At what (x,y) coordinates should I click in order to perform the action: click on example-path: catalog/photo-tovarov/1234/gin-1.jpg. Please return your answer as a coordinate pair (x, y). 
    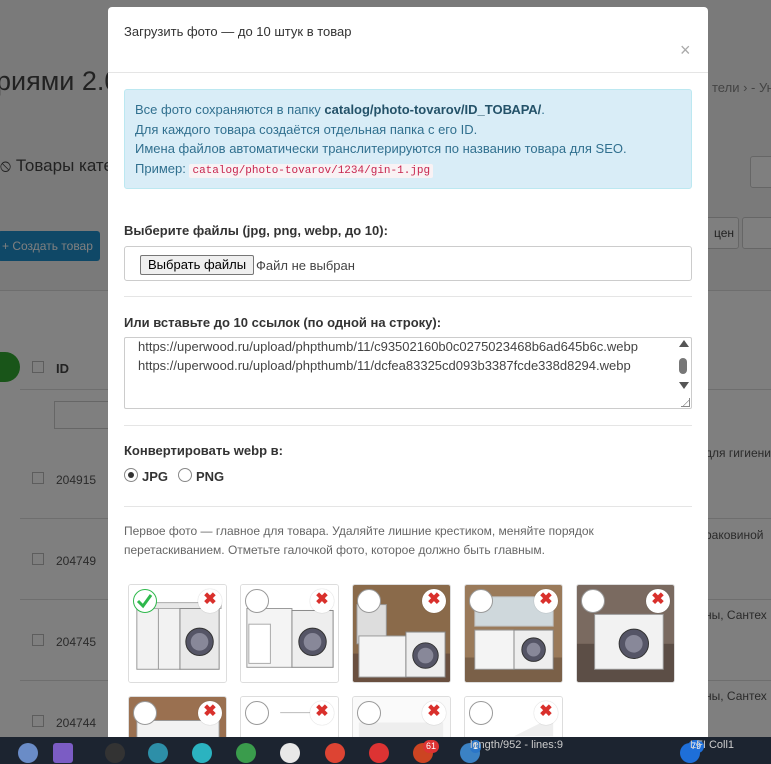
    Looking at the image, I should click on (311, 170).